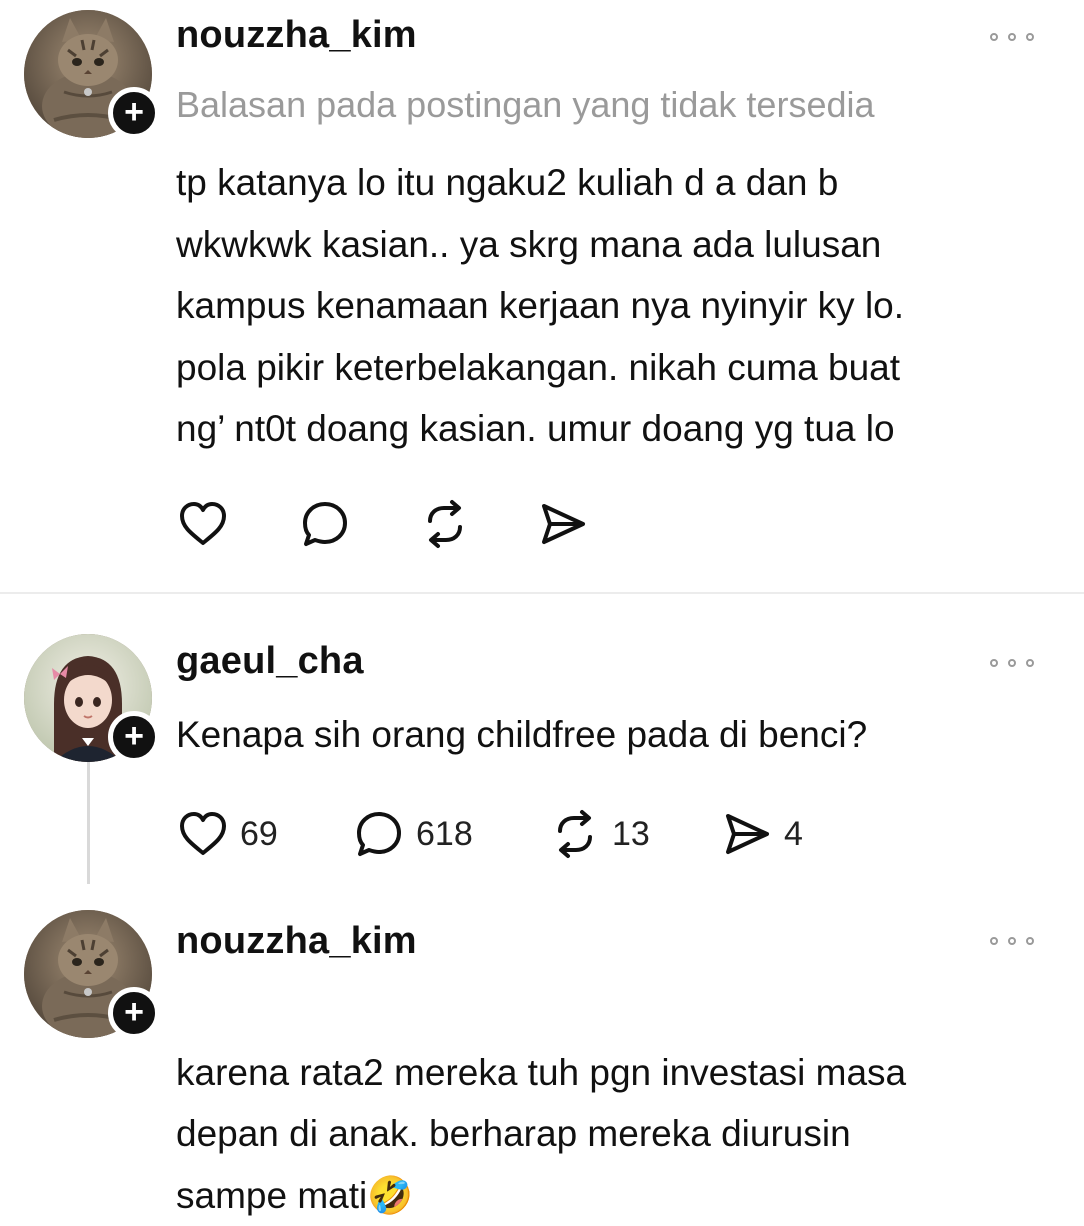 This screenshot has height=1226, width=1084. Describe the element at coordinates (270, 661) in the screenshot. I see `username: gaeul_cha` at that location.